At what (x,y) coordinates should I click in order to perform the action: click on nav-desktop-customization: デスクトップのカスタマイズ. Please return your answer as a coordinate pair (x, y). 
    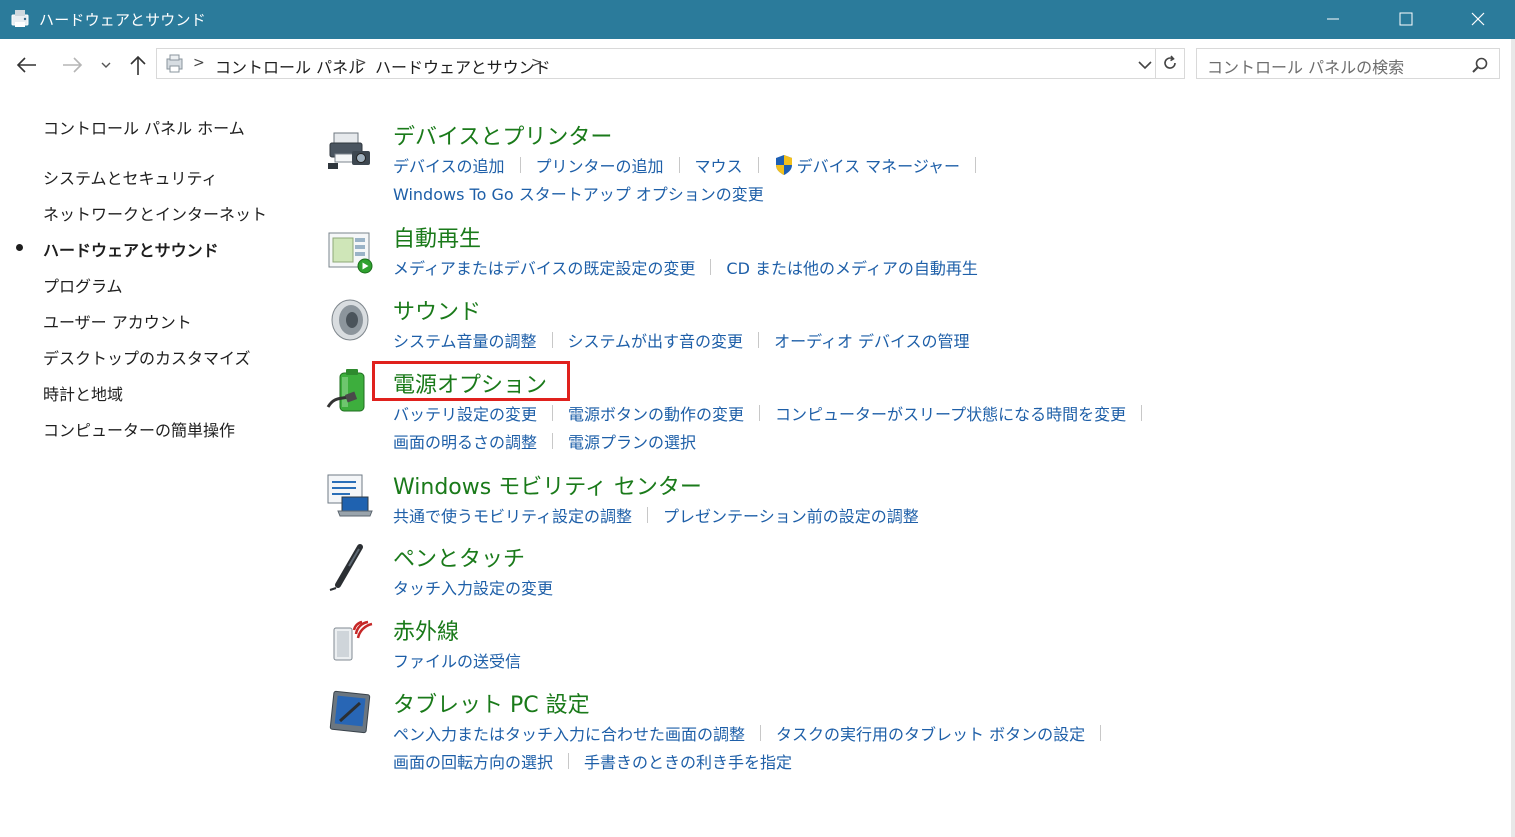
    Looking at the image, I should click on (147, 357).